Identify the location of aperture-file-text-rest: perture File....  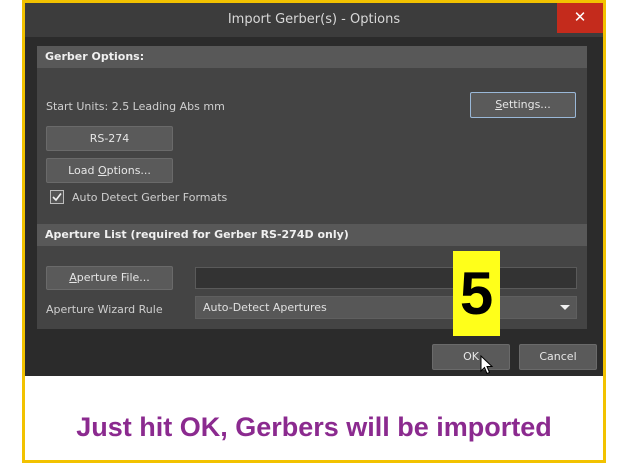
(113, 277).